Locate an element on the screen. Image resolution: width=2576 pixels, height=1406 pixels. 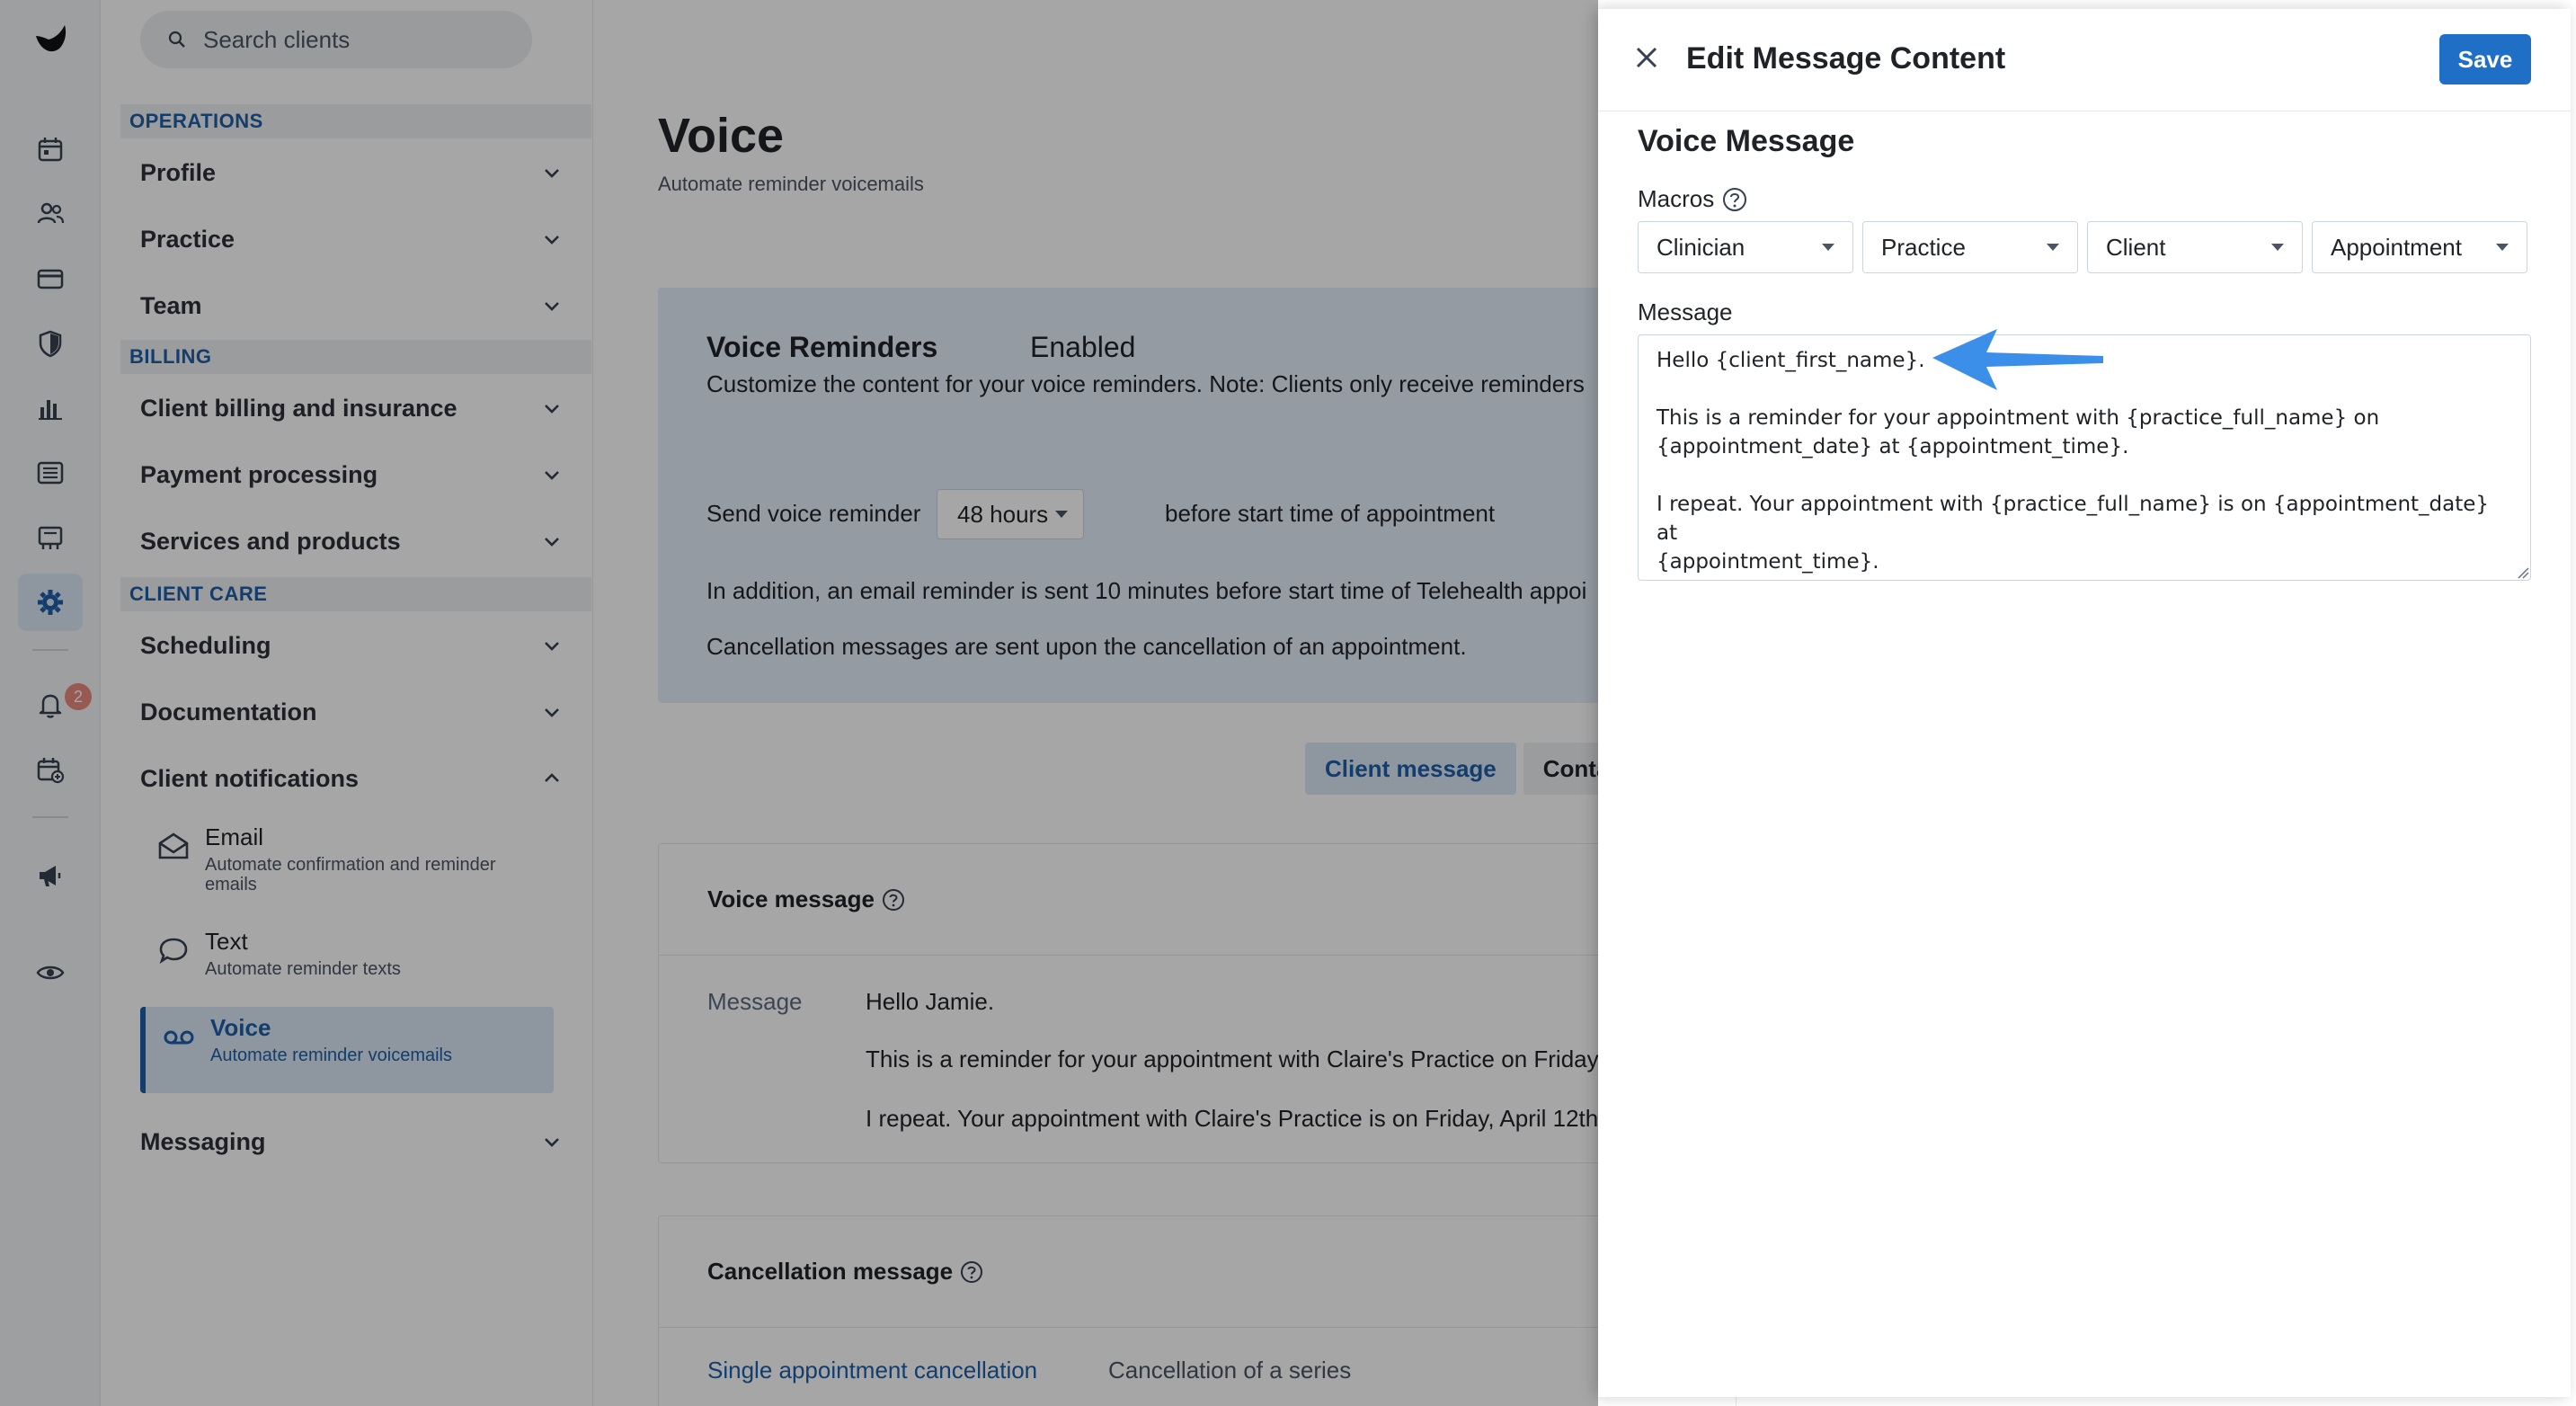
macro-select-client: Client is located at coordinates (2195, 247).